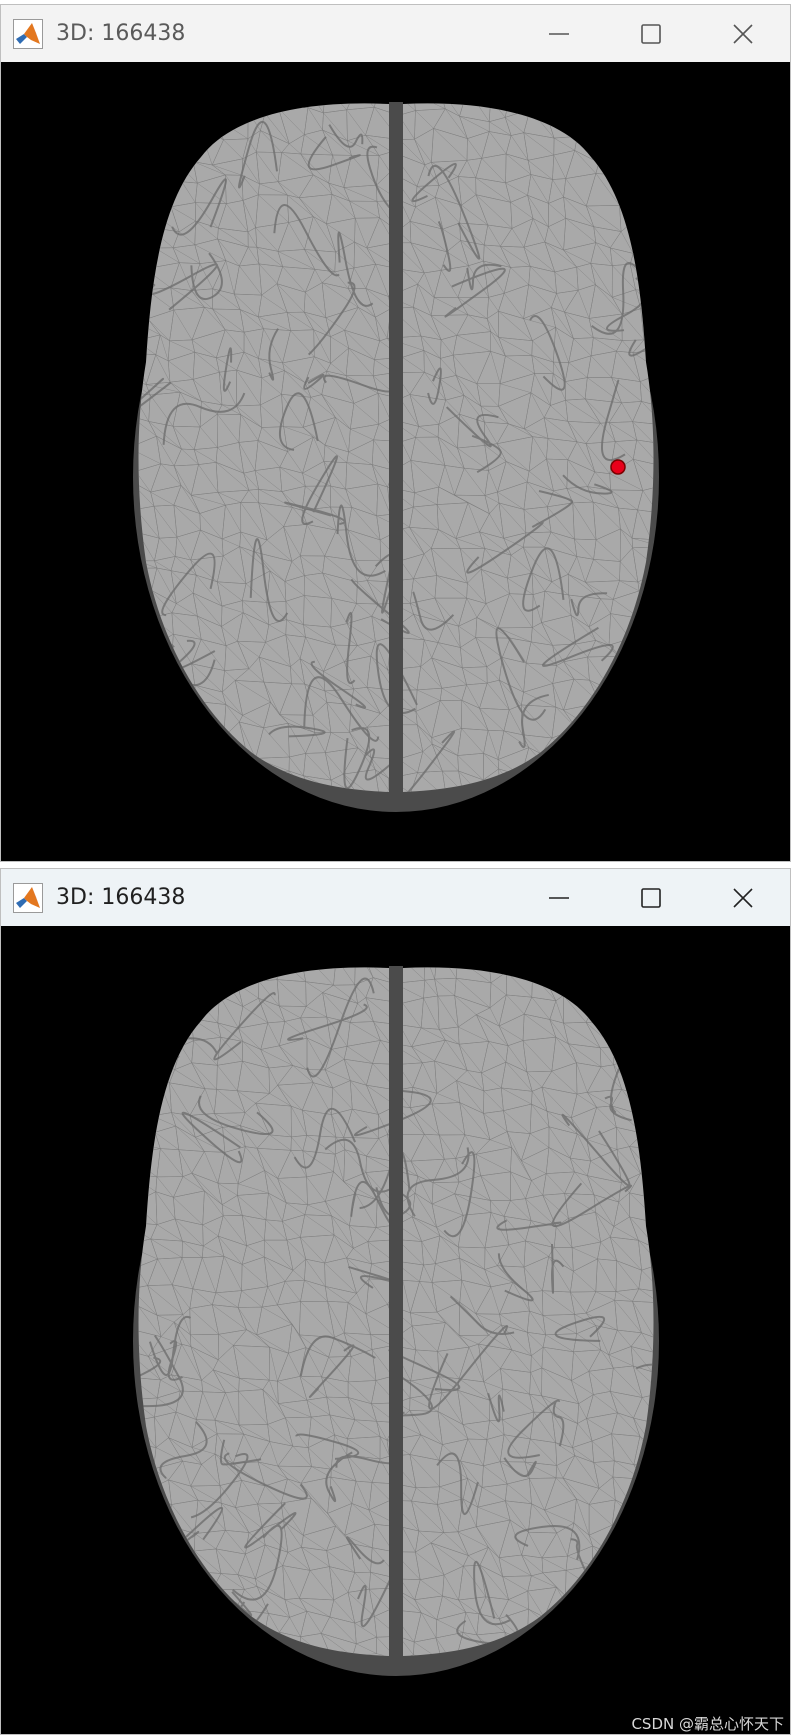  Describe the element at coordinates (707, 1724) in the screenshot. I see `watermark-text: CSDN @霸总心怀天下` at that location.